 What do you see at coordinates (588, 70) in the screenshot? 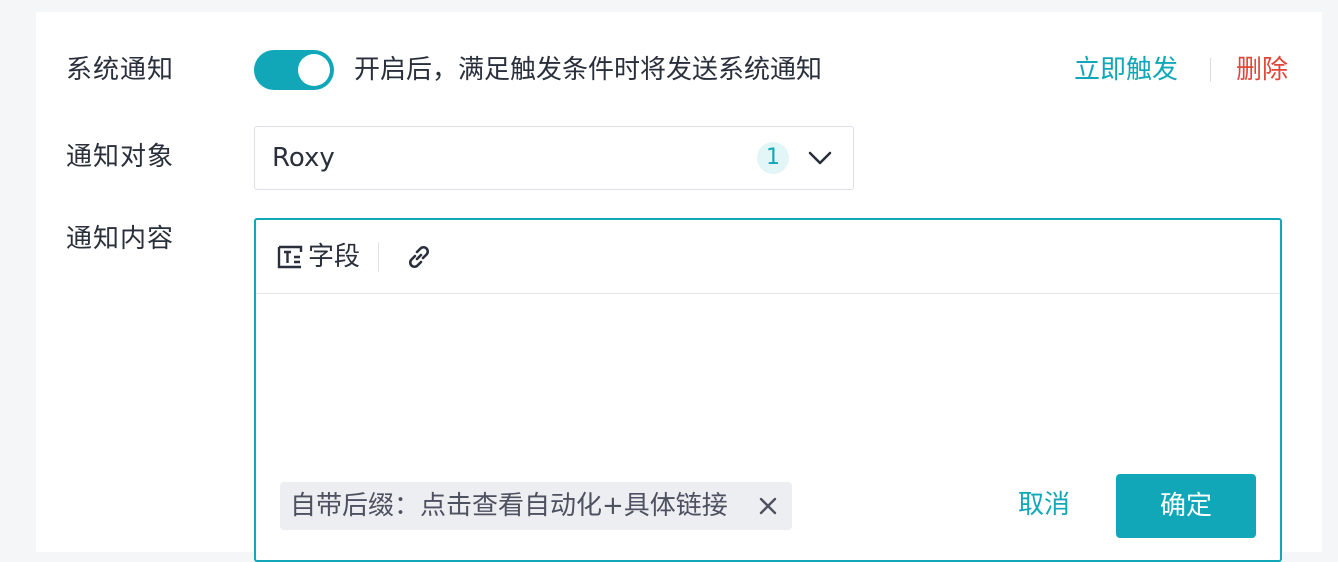
I see `system-notice-description: 开启后，满足触发条件时将发送系统通知` at bounding box center [588, 70].